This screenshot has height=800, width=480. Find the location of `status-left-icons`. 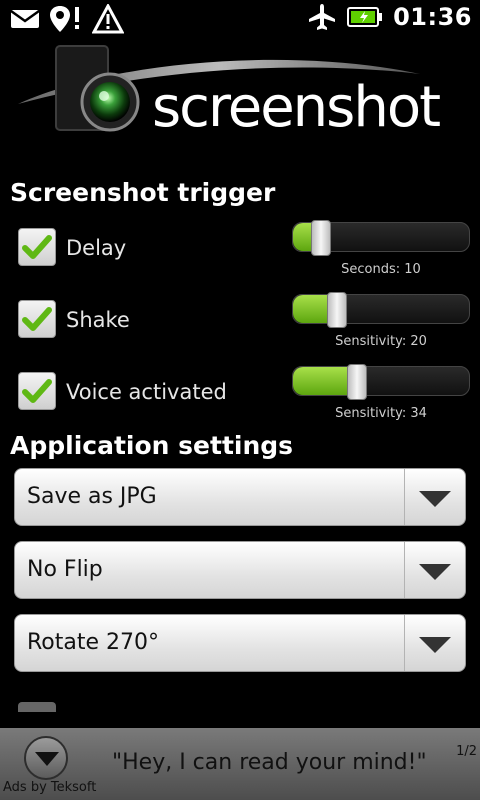

status-left-icons is located at coordinates (67, 19).